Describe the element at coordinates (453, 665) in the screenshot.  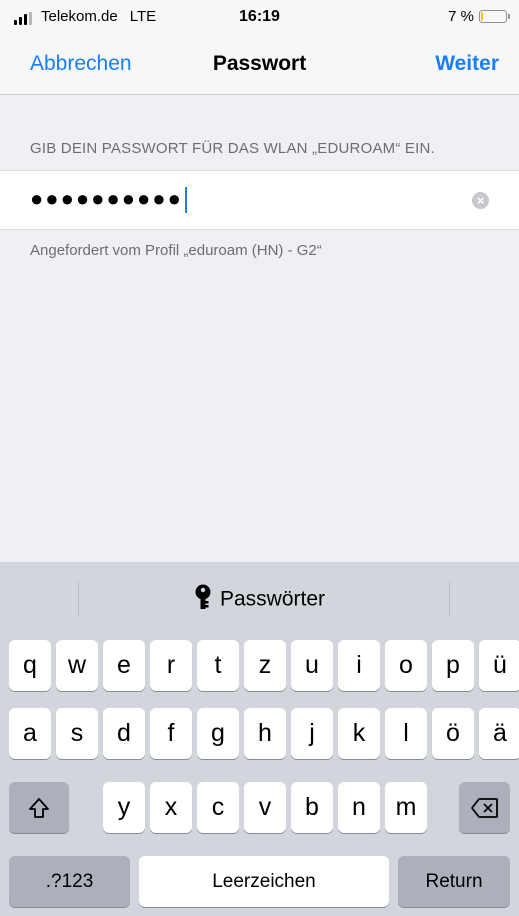
I see `key-p: p` at that location.